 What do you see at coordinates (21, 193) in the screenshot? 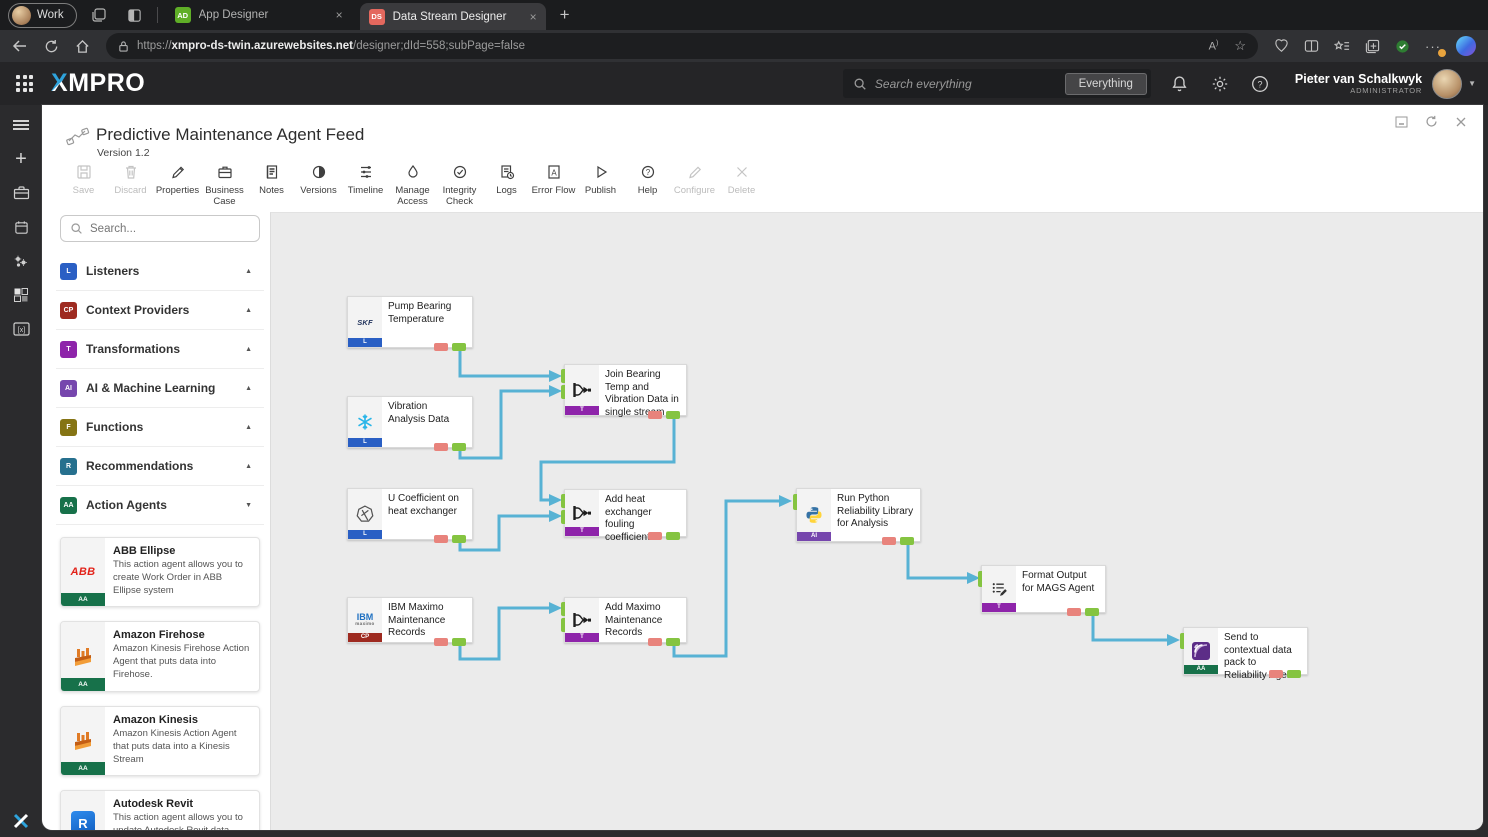
I see `toolbox-icon` at bounding box center [21, 193].